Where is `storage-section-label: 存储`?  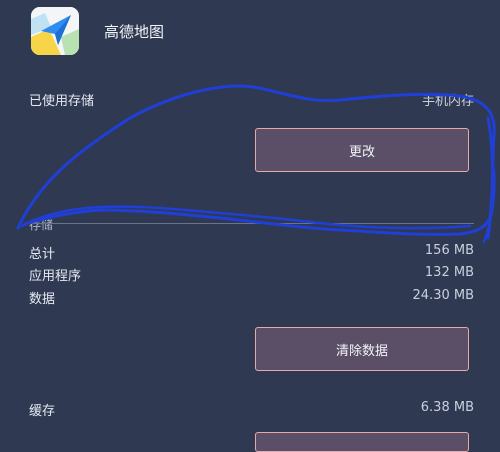
storage-section-label: 存储 is located at coordinates (41, 225).